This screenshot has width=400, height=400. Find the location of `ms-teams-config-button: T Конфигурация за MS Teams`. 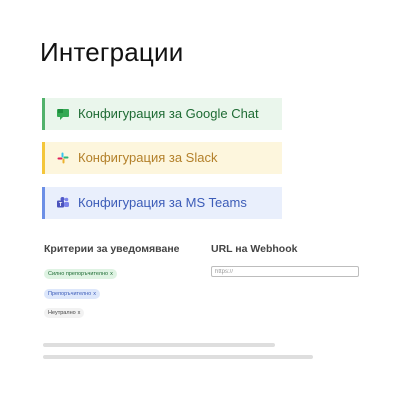

ms-teams-config-button: T Конфигурация за MS Teams is located at coordinates (162, 203).